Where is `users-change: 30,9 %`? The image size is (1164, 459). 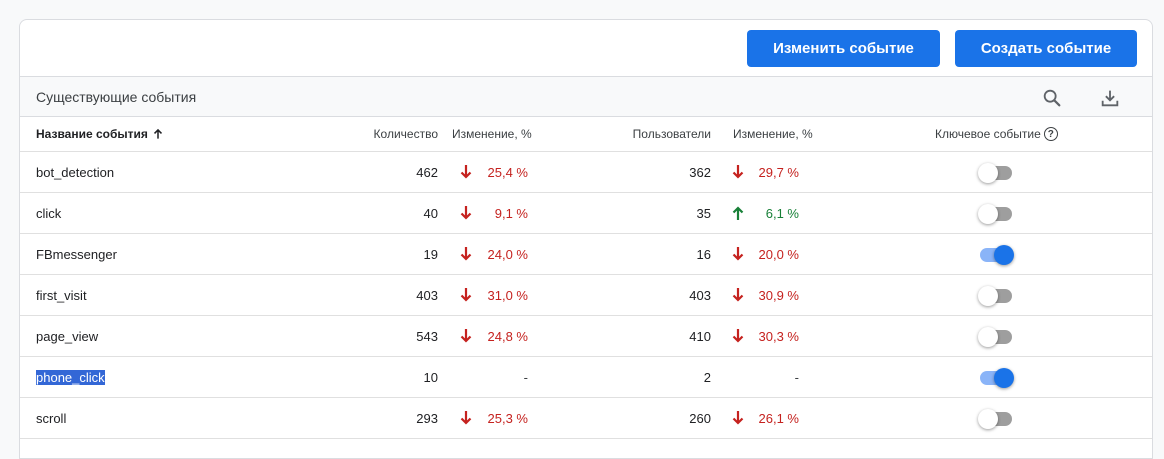 users-change: 30,9 % is located at coordinates (778, 295).